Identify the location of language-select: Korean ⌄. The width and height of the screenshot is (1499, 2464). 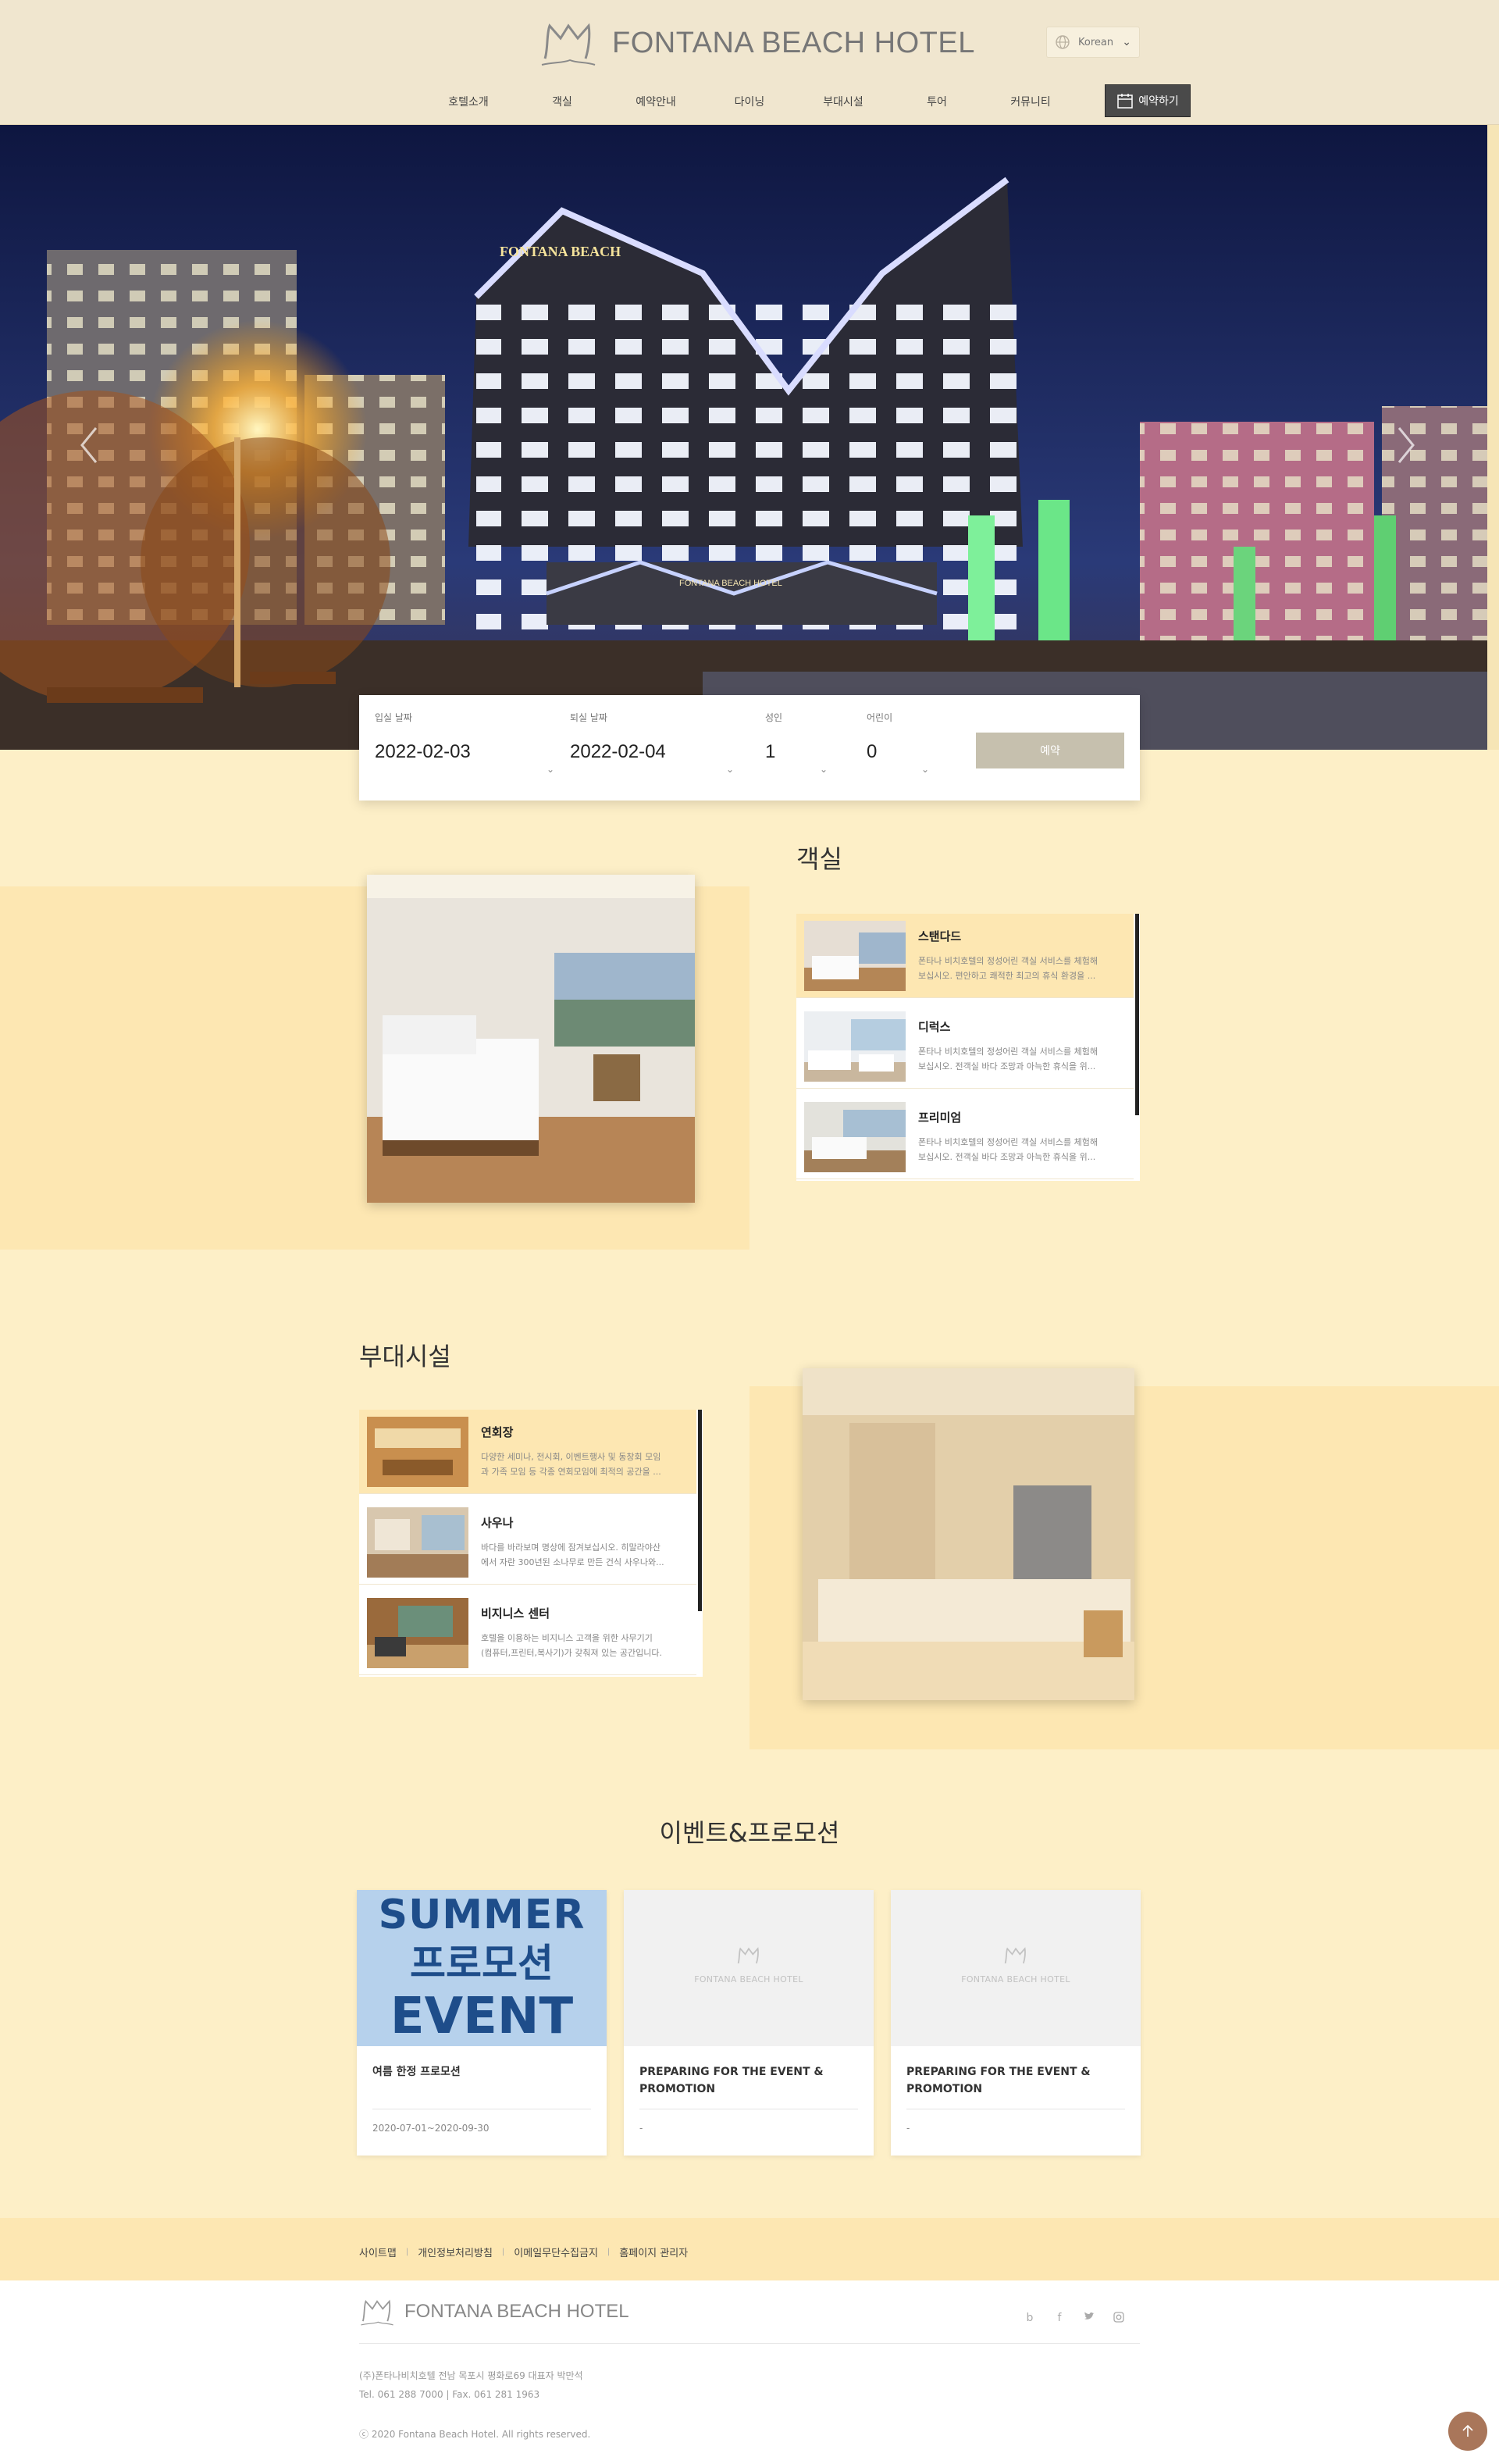
(1093, 43).